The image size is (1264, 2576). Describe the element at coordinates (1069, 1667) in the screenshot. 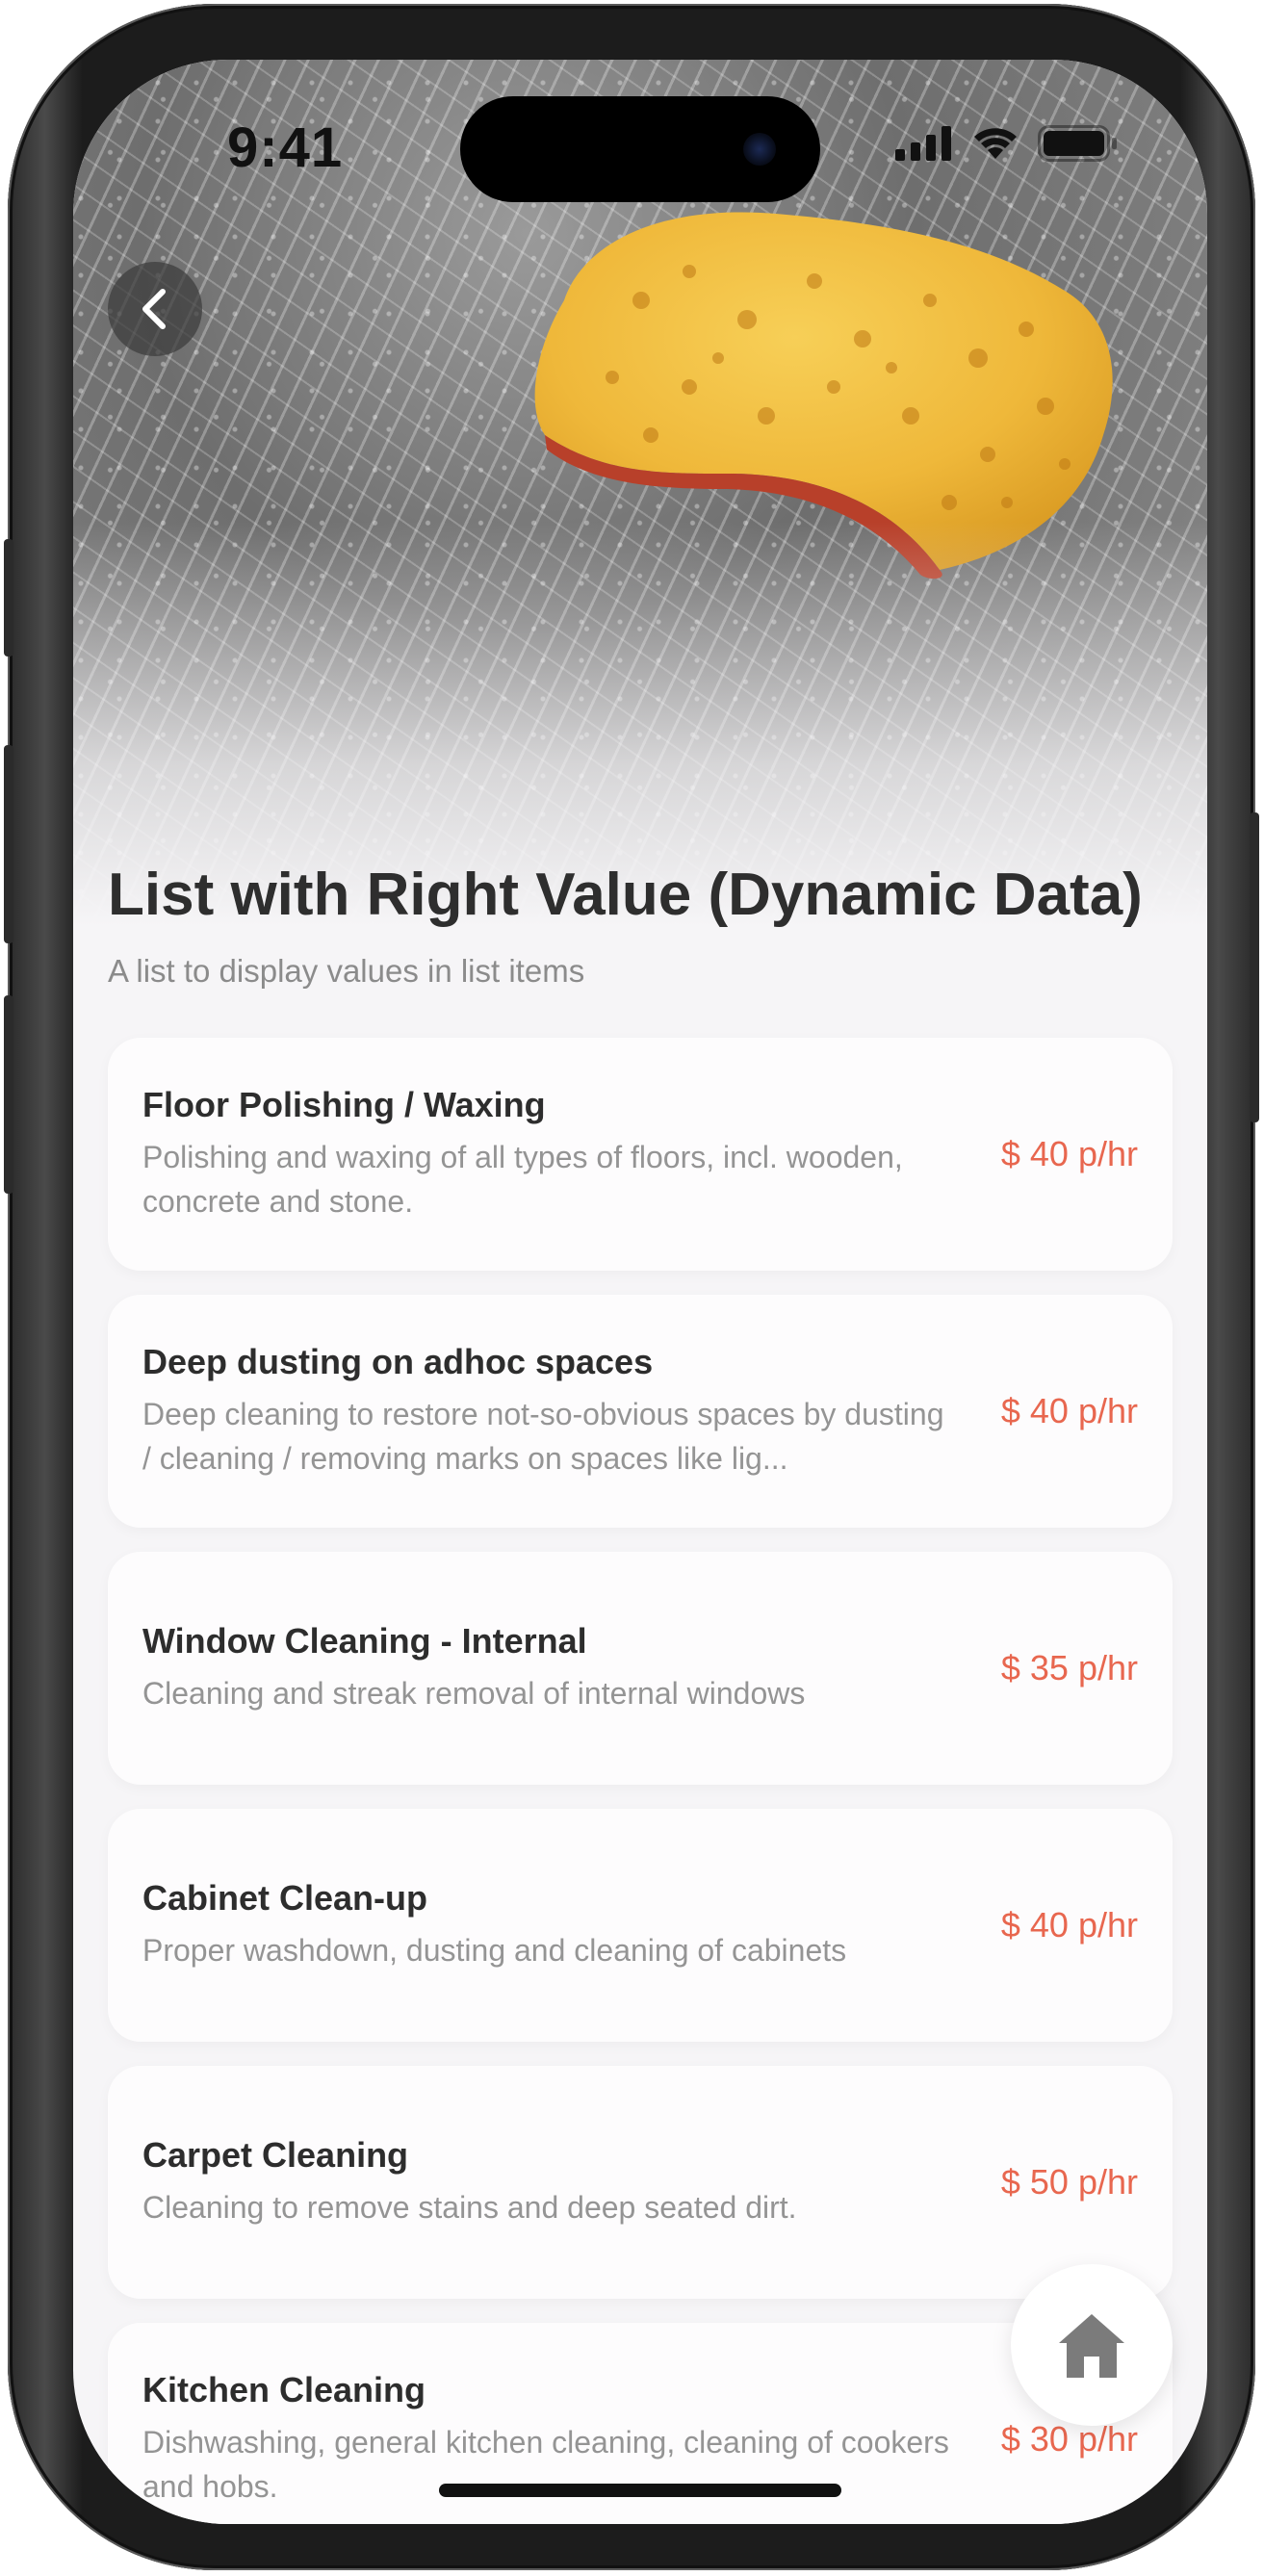

I see `list-item-price: $ 35 p/hr` at that location.